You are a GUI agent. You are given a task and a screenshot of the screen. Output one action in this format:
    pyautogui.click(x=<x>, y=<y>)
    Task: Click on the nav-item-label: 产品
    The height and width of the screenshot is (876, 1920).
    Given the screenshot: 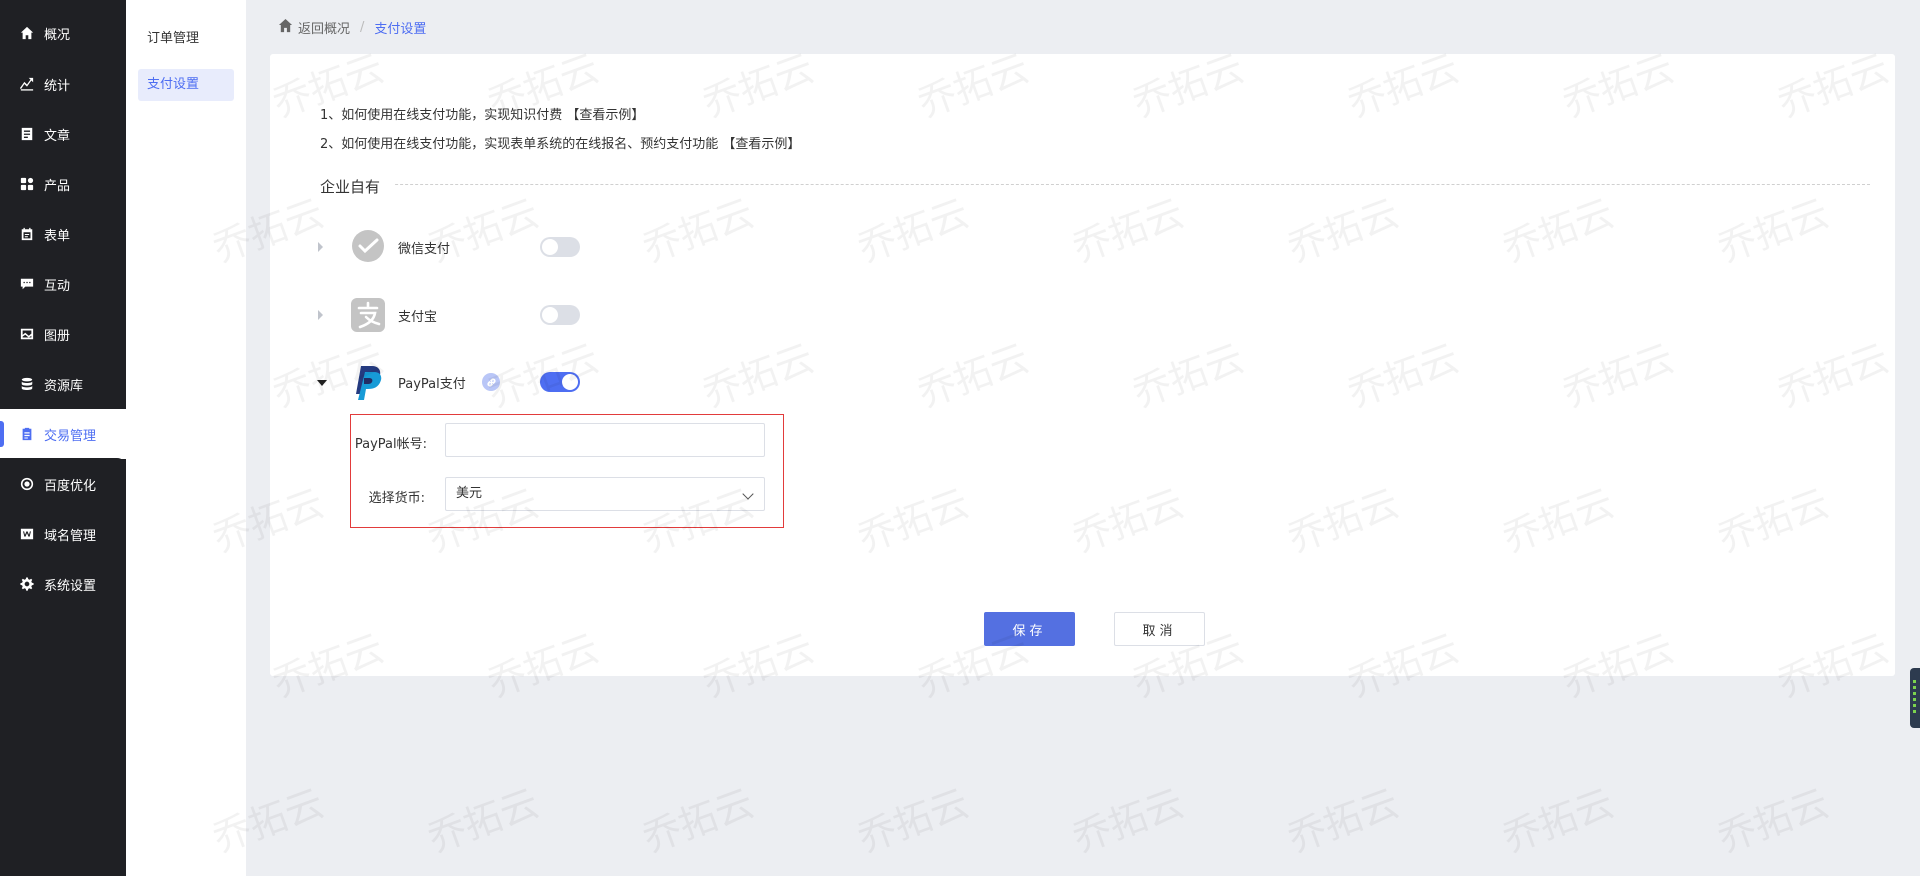 What is the action you would take?
    pyautogui.click(x=57, y=186)
    